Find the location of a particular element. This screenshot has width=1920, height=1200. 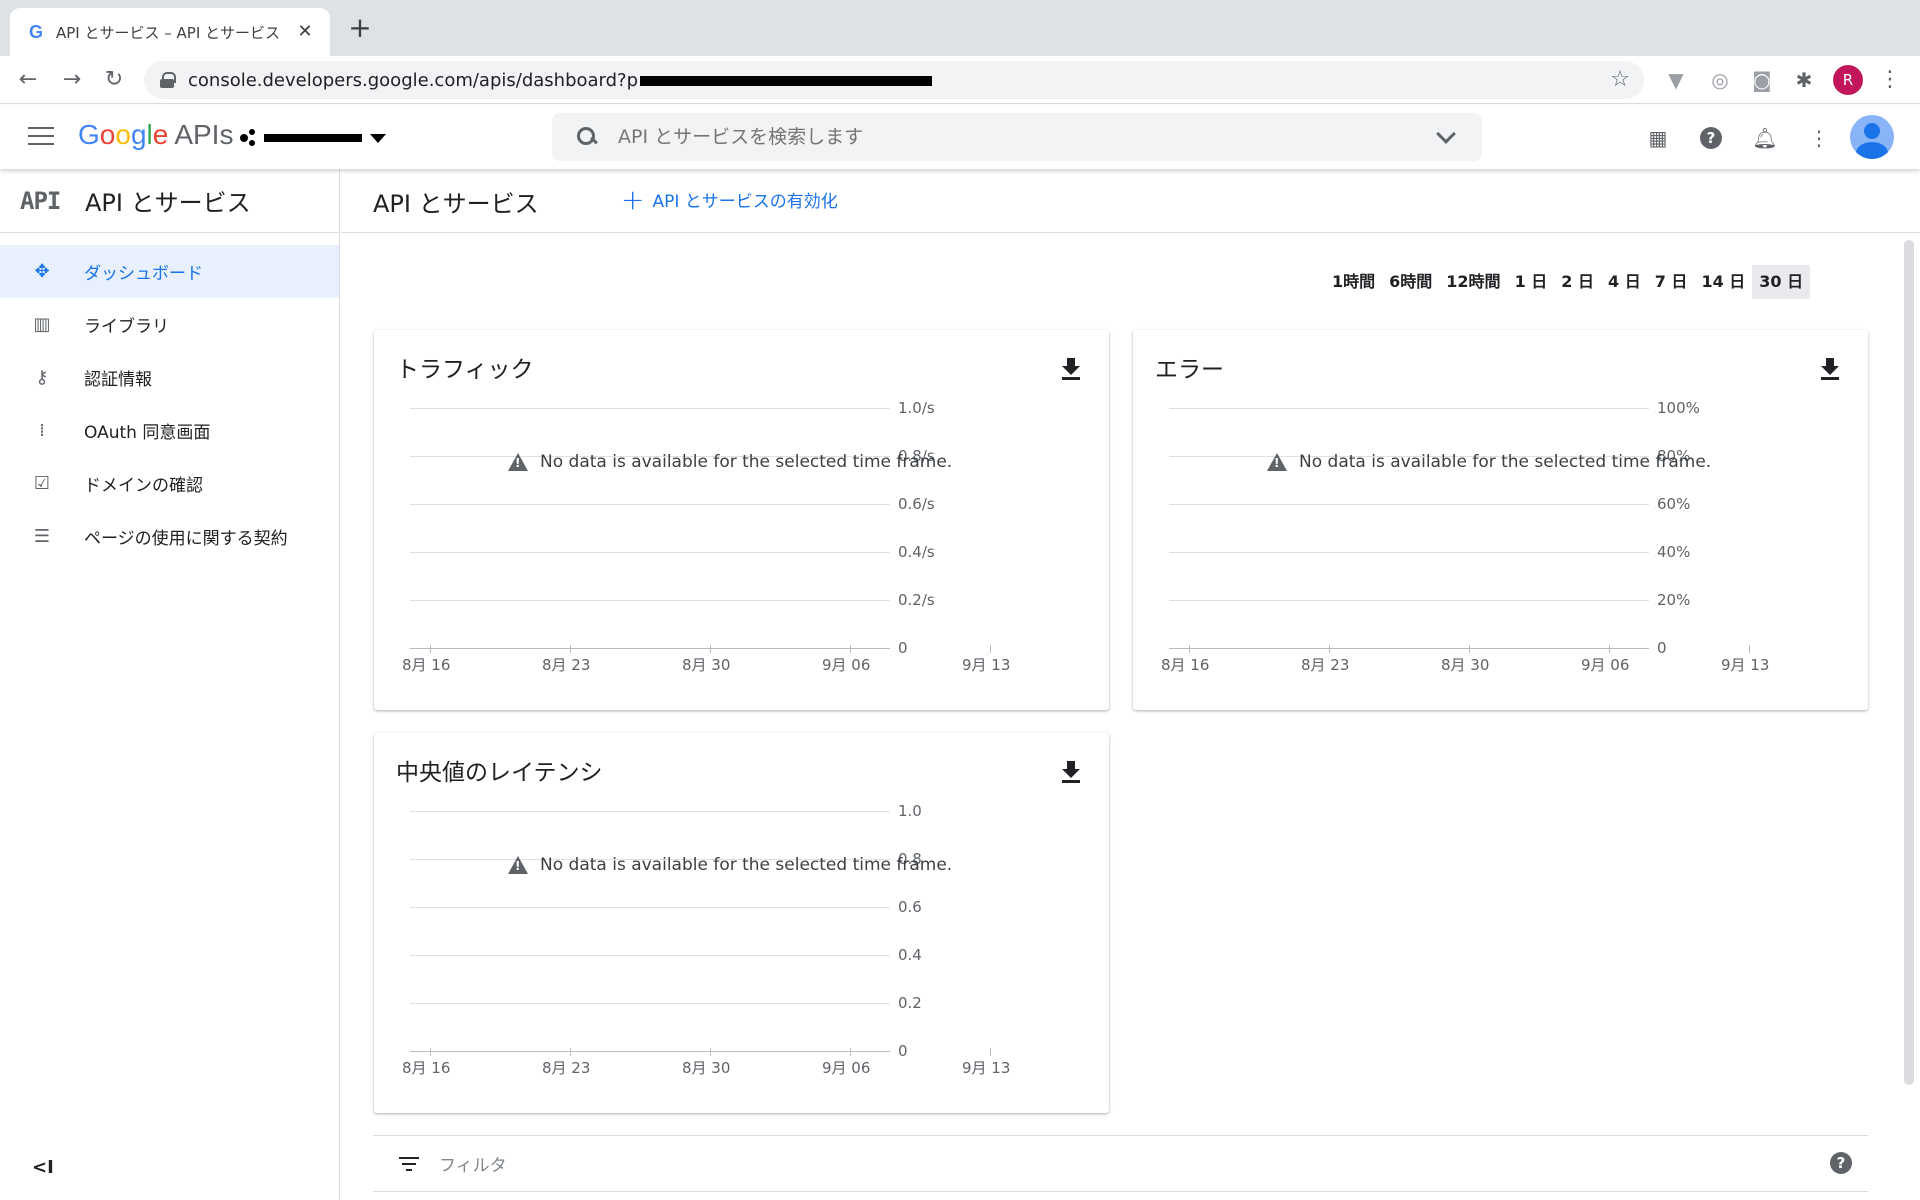

filter-bar: フィルタ ? is located at coordinates (1120, 1163).